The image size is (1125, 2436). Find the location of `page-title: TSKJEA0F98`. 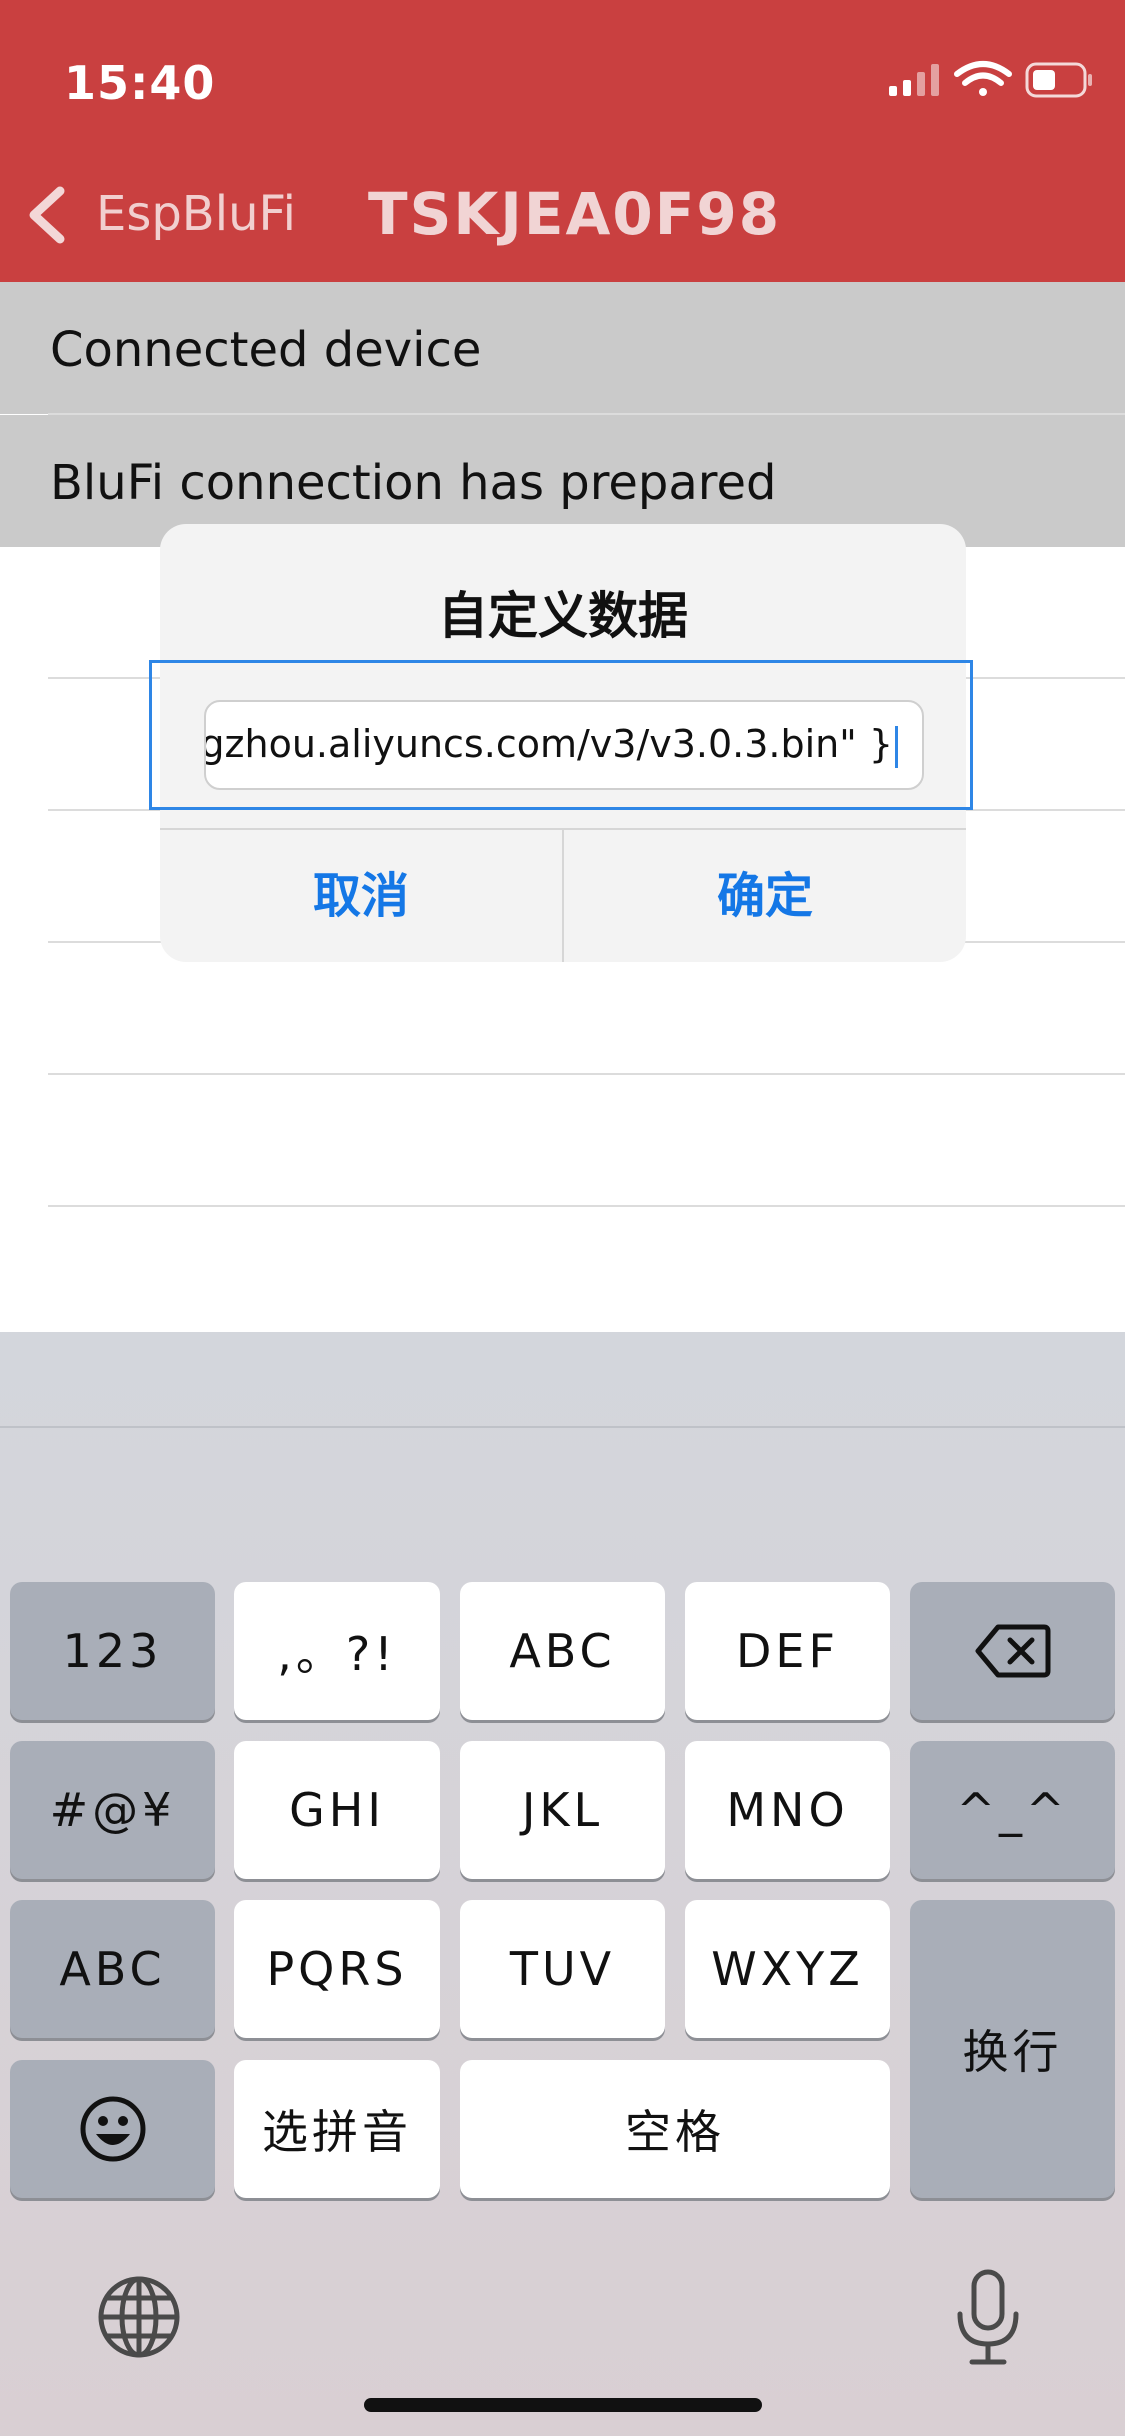

page-title: TSKJEA0F98 is located at coordinates (575, 214).